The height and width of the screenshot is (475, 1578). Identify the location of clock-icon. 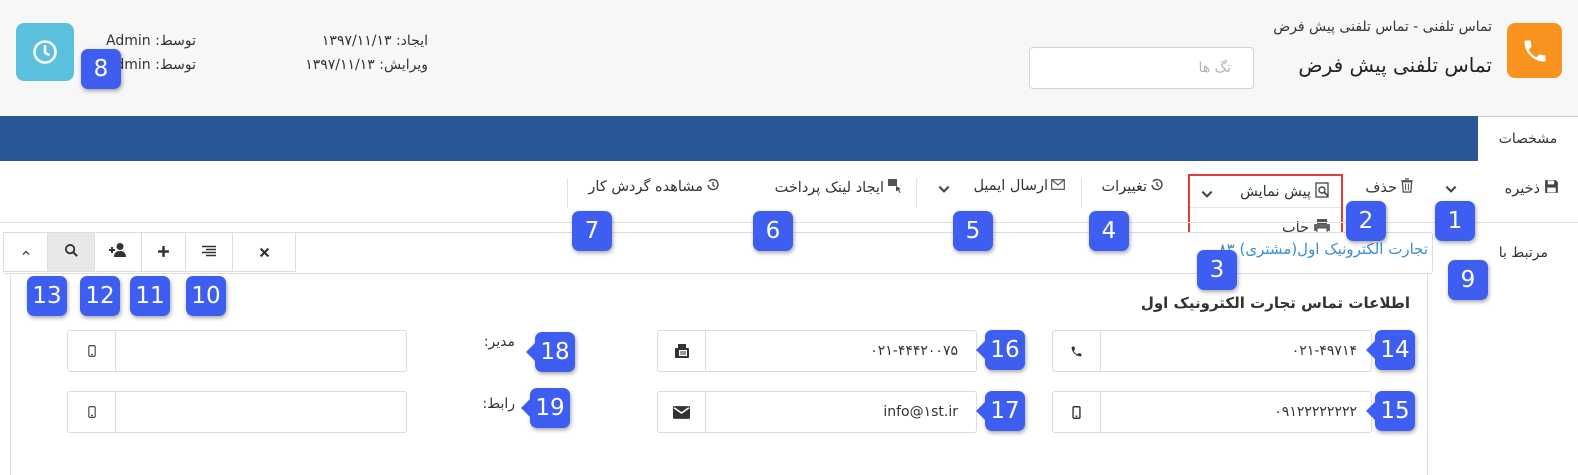
(45, 52).